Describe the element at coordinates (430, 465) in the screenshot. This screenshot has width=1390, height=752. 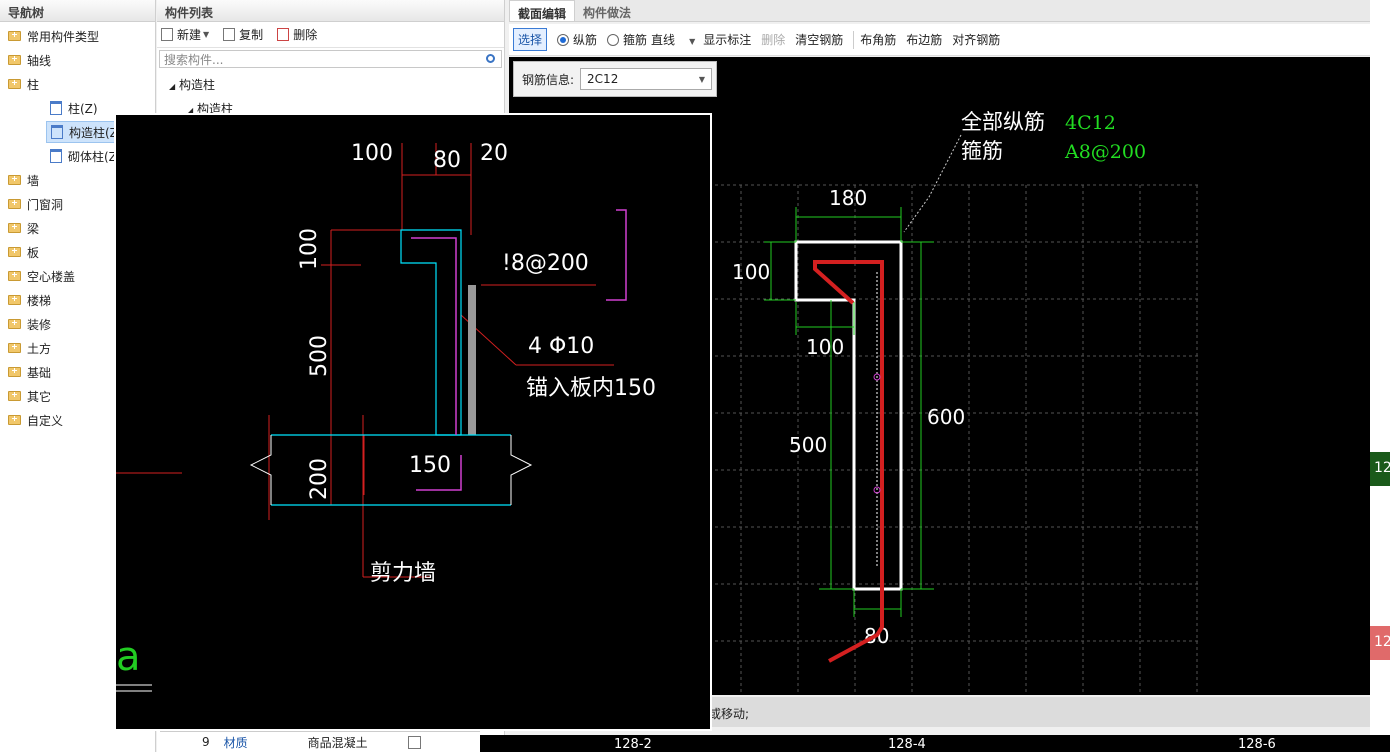
I see `cad-dim-150: 150` at that location.